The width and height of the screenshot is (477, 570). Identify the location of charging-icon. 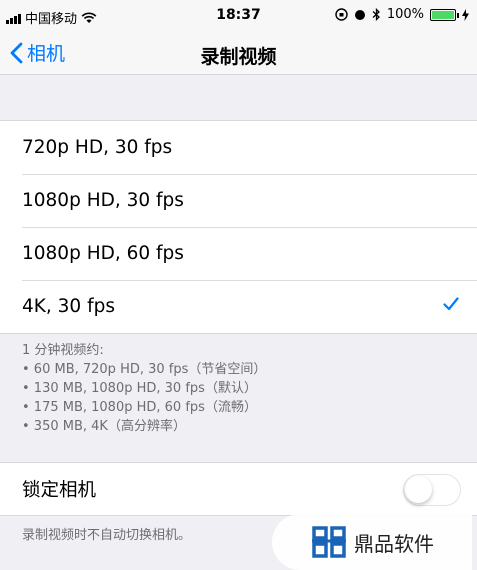
(465, 14).